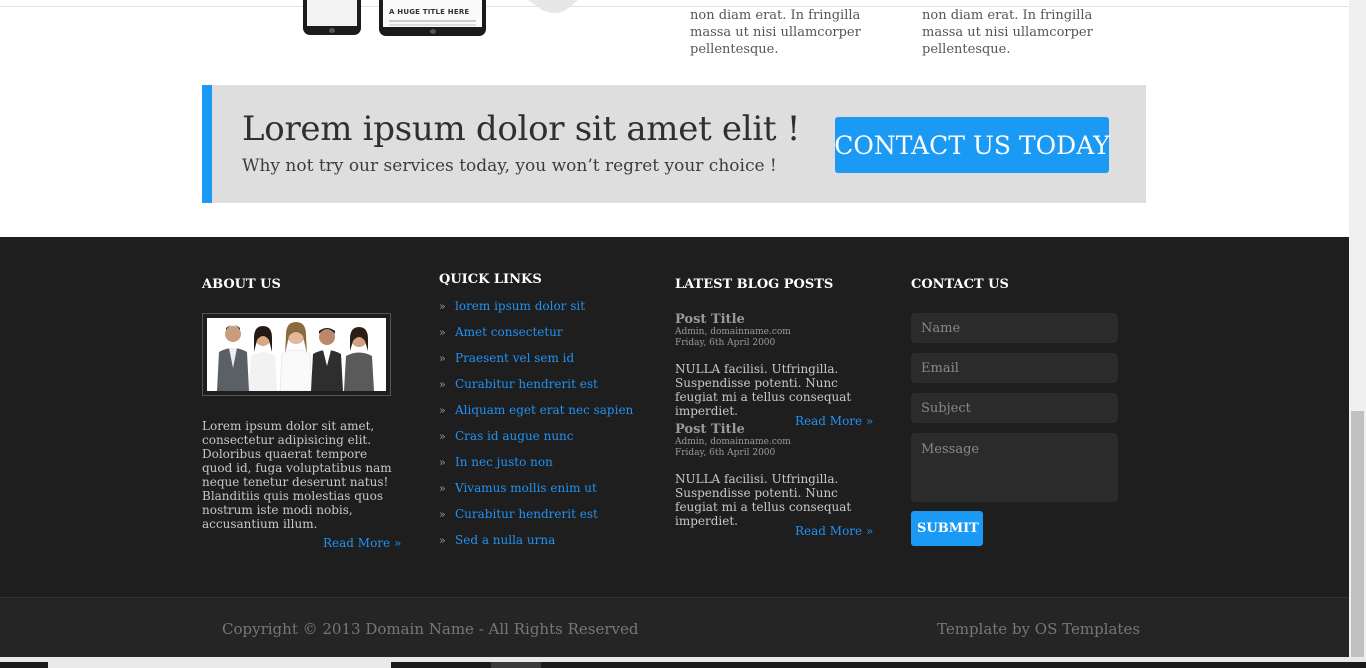 The image size is (1366, 668). I want to click on quick-links-heading: QUICK LINKS, so click(490, 279).